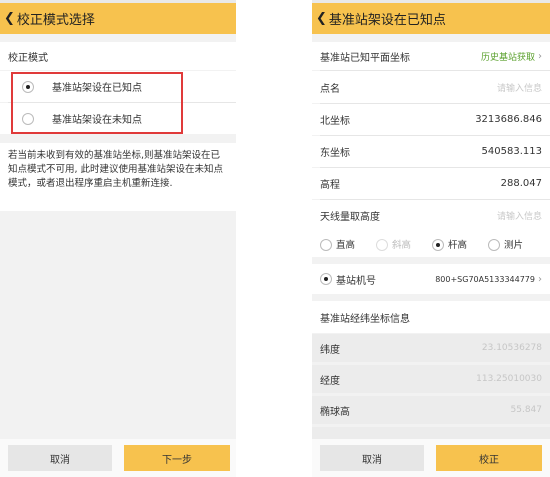 The height and width of the screenshot is (477, 550). Describe the element at coordinates (485, 279) in the screenshot. I see `base-id-value: 800+SG70A5133344779` at that location.